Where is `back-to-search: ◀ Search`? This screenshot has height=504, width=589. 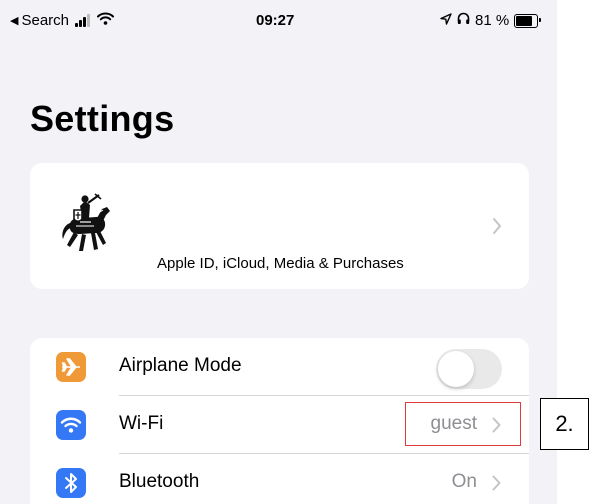
back-to-search: ◀ Search is located at coordinates (62, 20).